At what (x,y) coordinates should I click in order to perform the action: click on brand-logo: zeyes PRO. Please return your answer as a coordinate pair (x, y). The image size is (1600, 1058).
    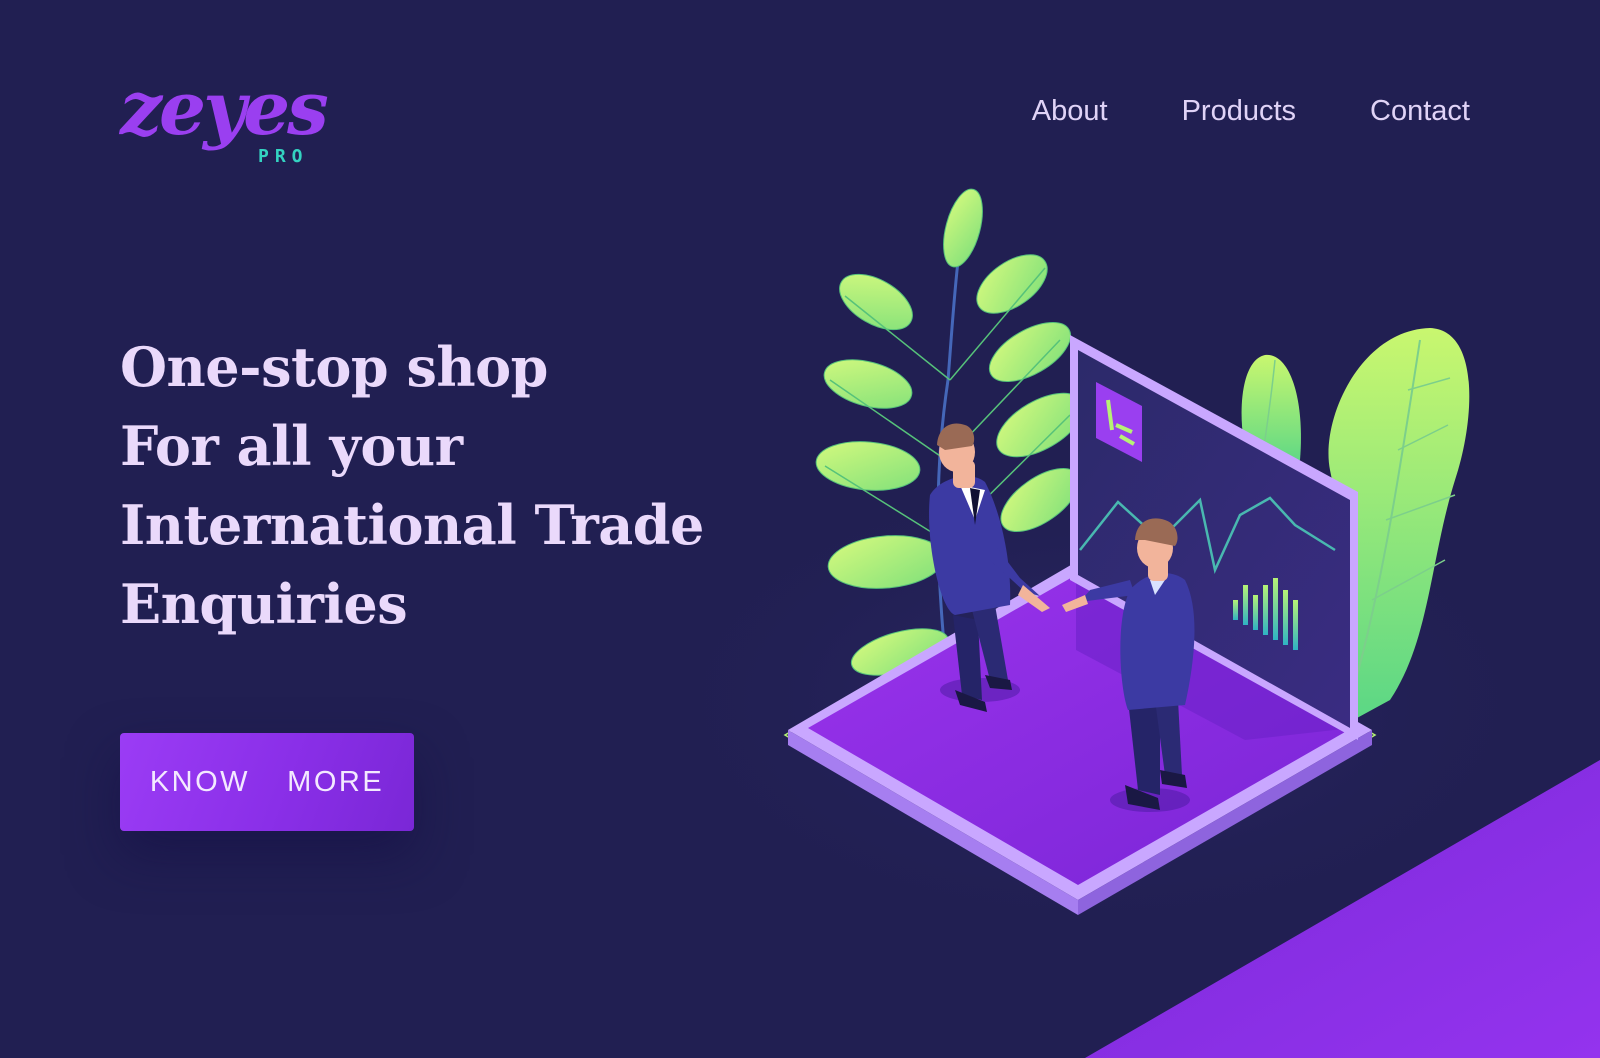
    Looking at the image, I should click on (230, 123).